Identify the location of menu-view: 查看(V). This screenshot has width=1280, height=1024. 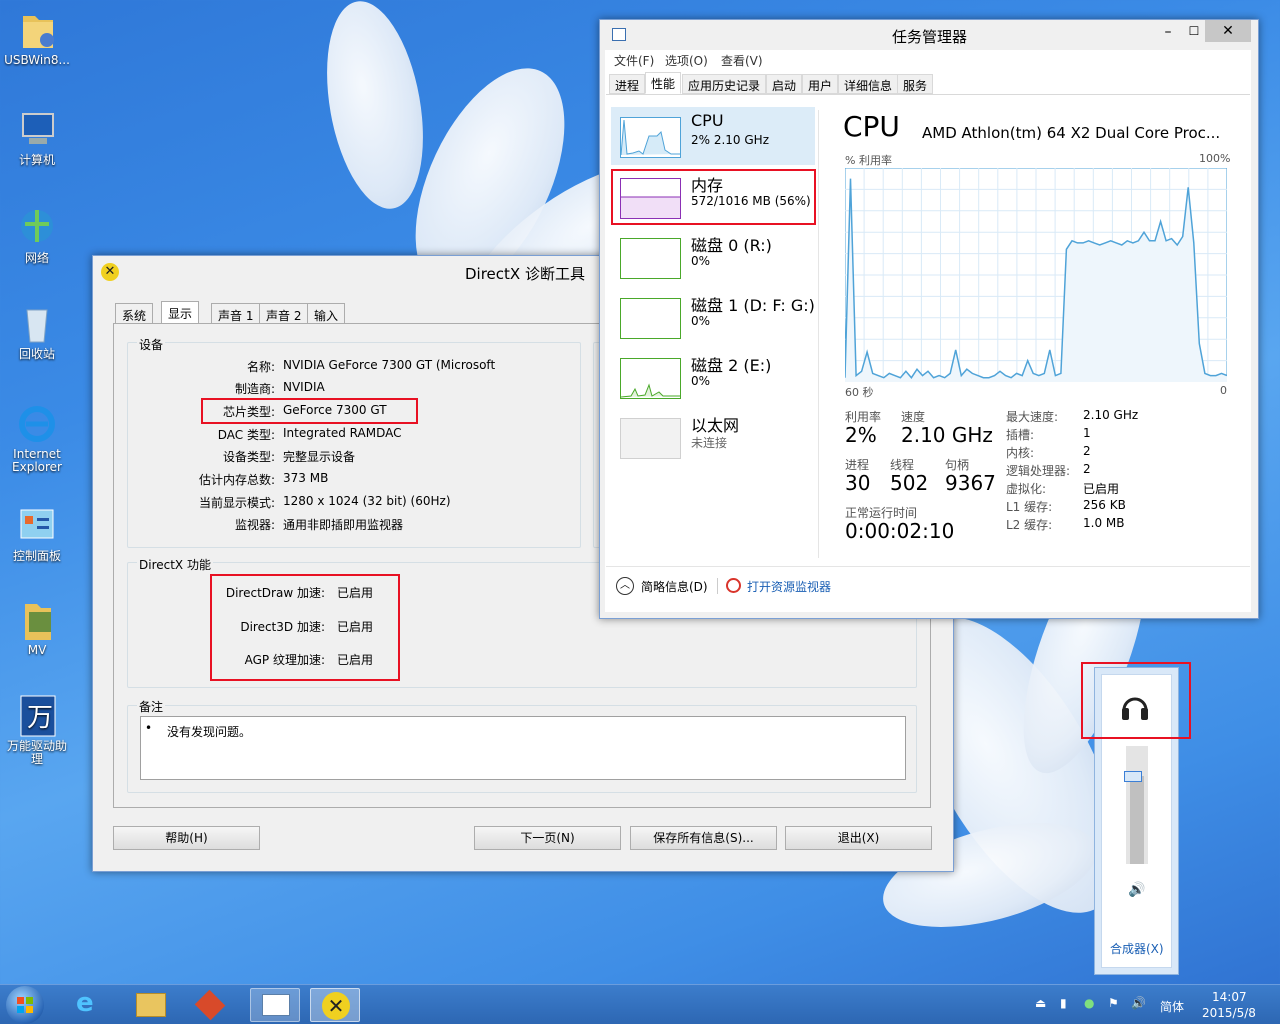
(742, 60).